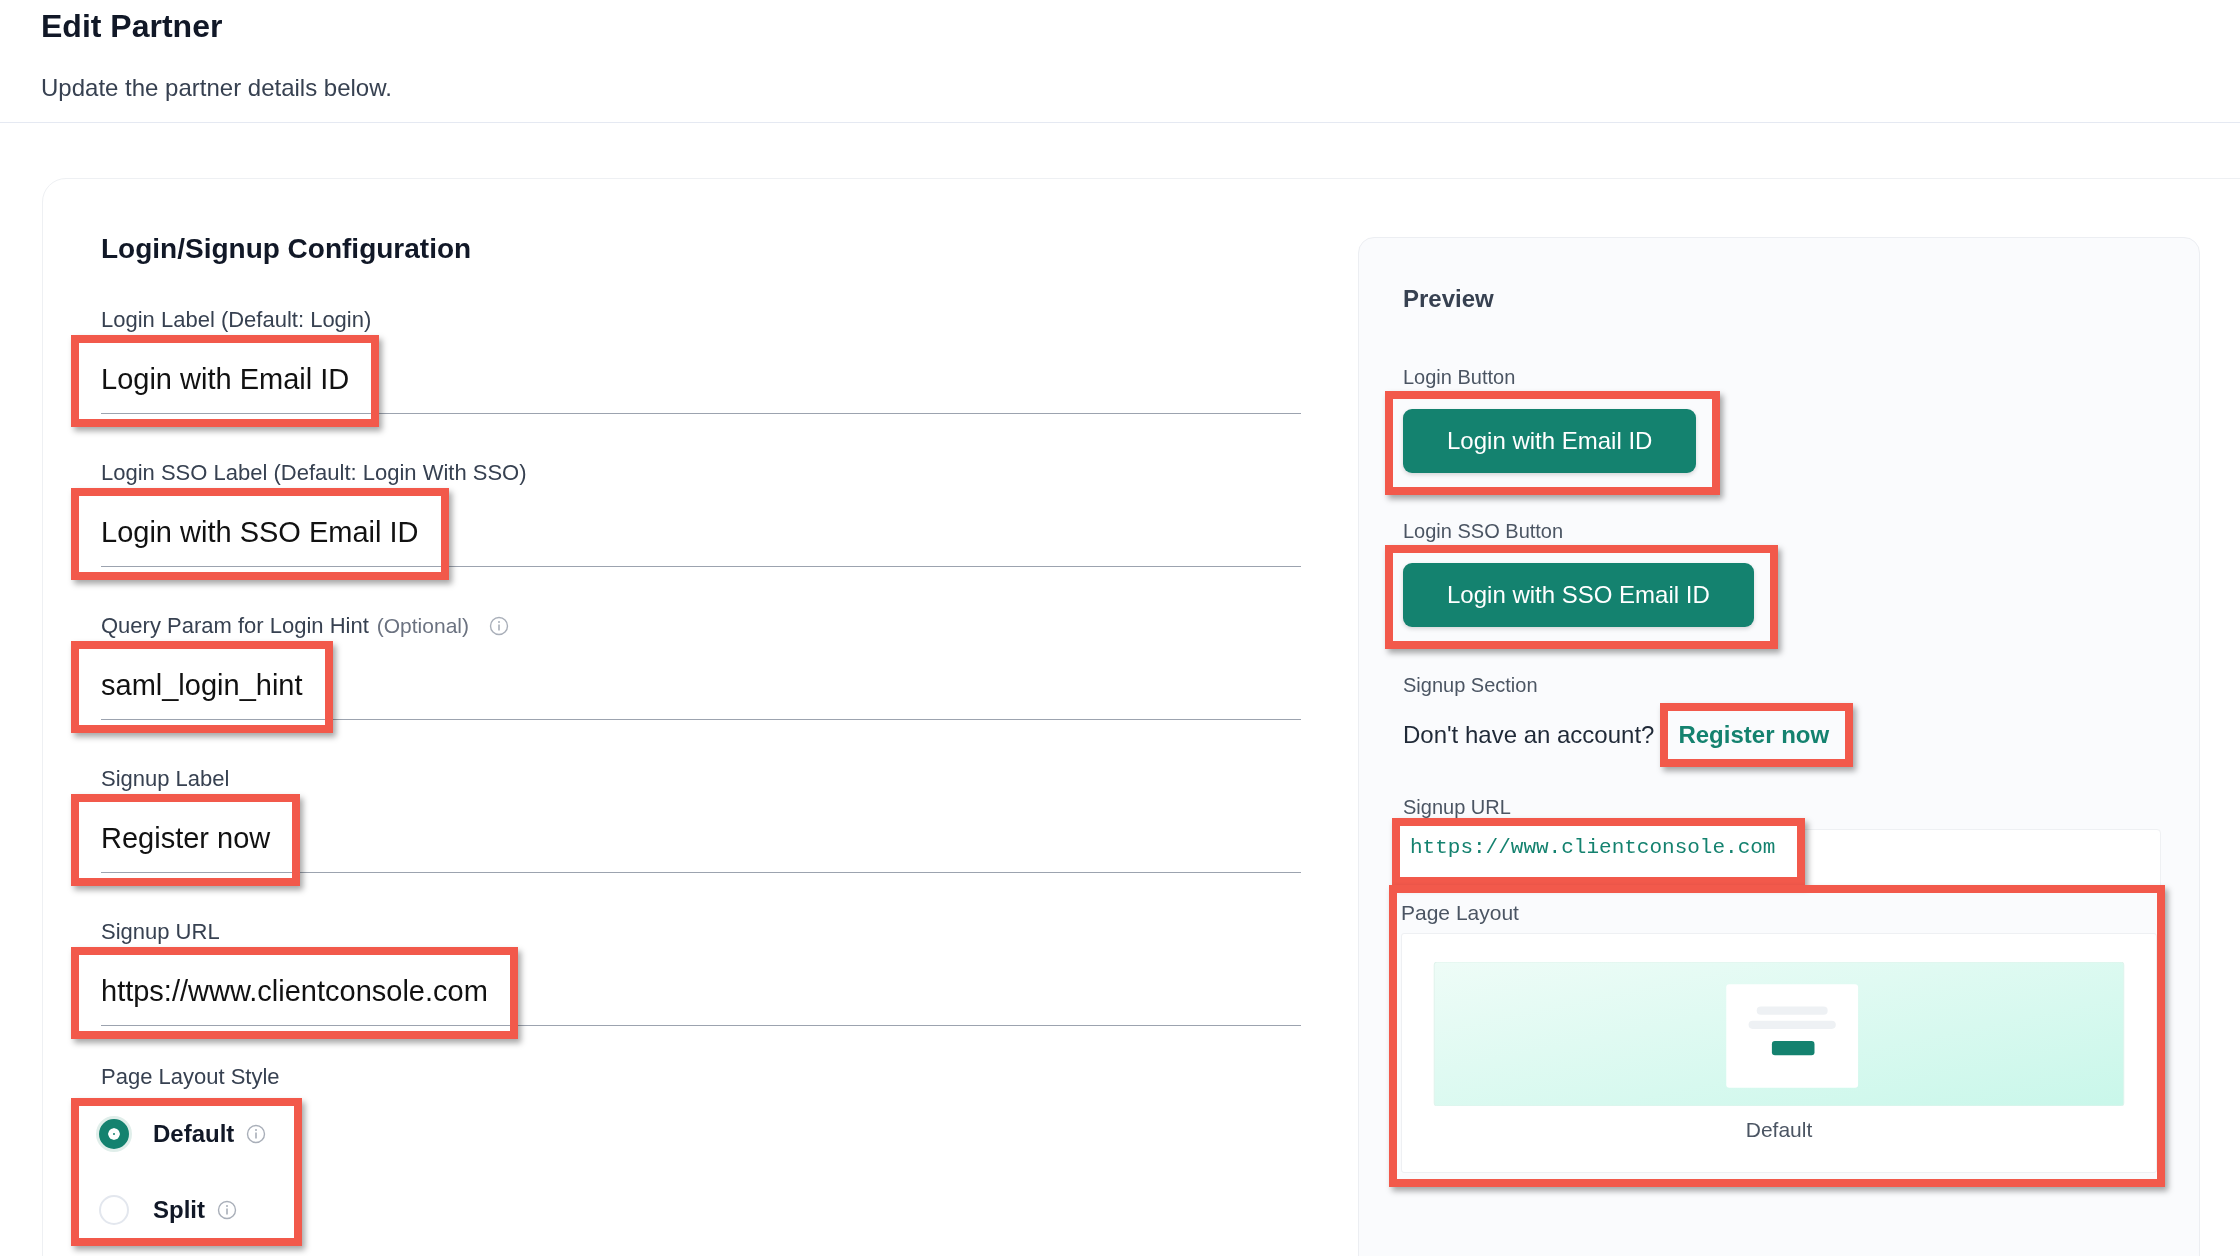  Describe the element at coordinates (235, 626) in the screenshot. I see `field-label: Query Param for Login Hint` at that location.